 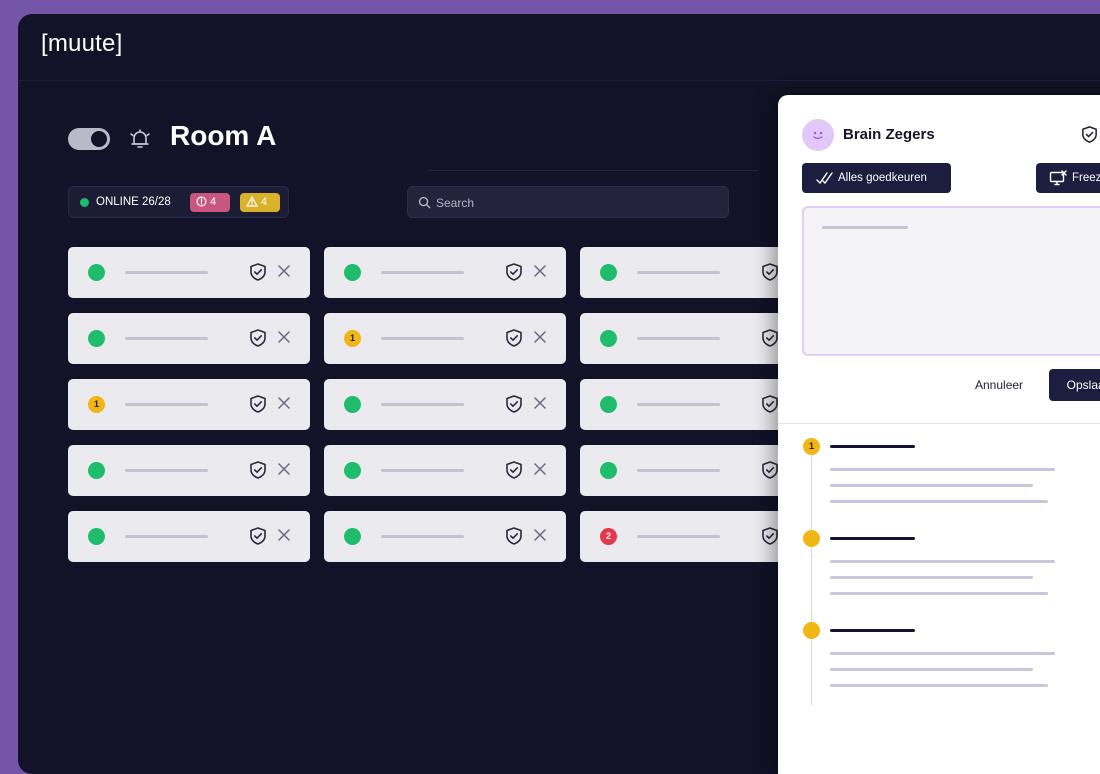 I want to click on bell-icon, so click(x=140, y=139).